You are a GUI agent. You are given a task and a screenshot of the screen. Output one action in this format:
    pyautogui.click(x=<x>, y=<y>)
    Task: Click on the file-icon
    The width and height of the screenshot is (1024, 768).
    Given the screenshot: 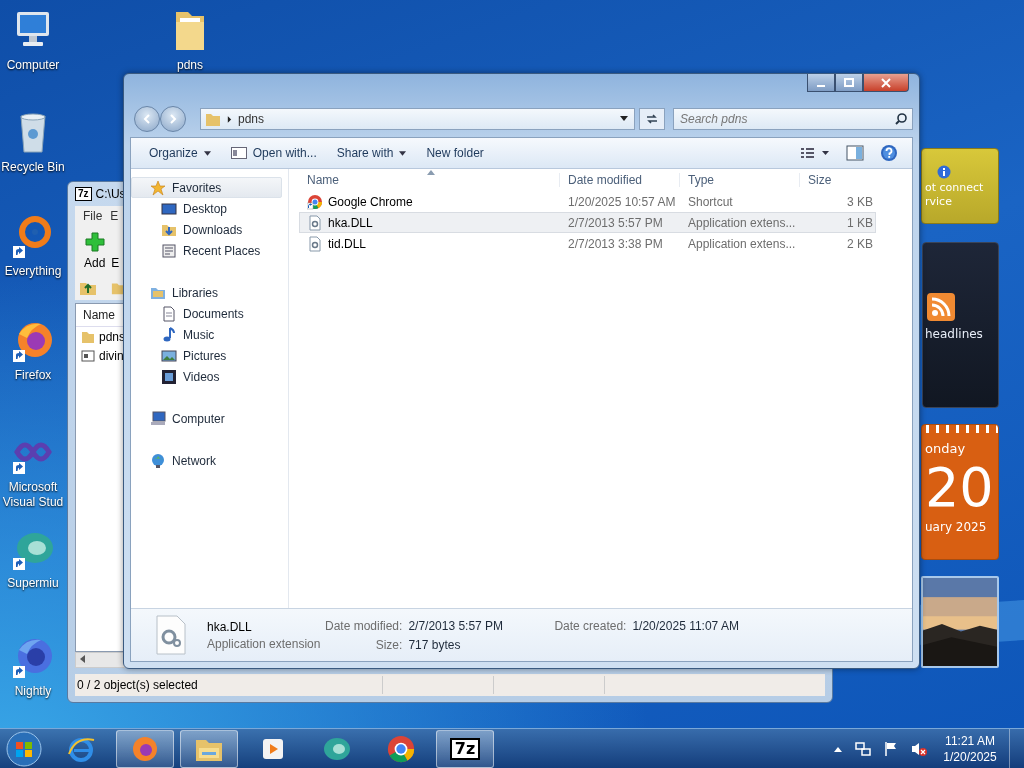 What is the action you would take?
    pyautogui.click(x=88, y=355)
    